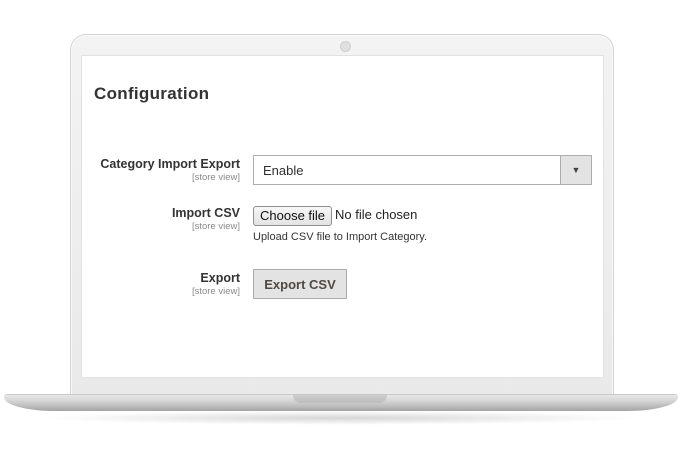  What do you see at coordinates (152, 93) in the screenshot?
I see `page-title: Configuration` at bounding box center [152, 93].